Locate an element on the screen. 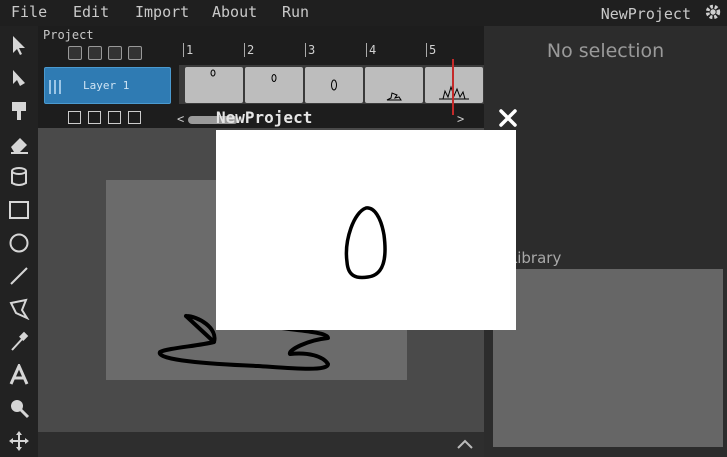 The image size is (727, 457). ellipse-tool-button is located at coordinates (19, 243).